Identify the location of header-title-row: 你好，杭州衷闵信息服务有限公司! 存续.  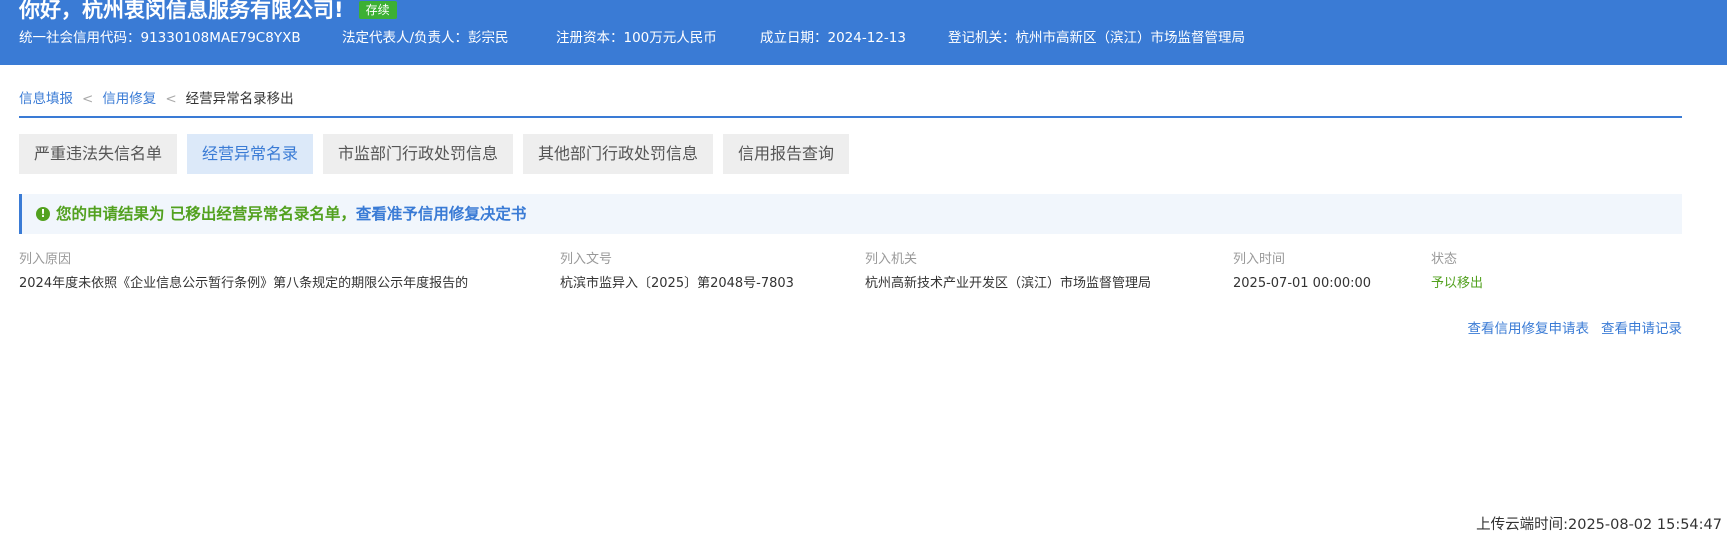
(208, 12).